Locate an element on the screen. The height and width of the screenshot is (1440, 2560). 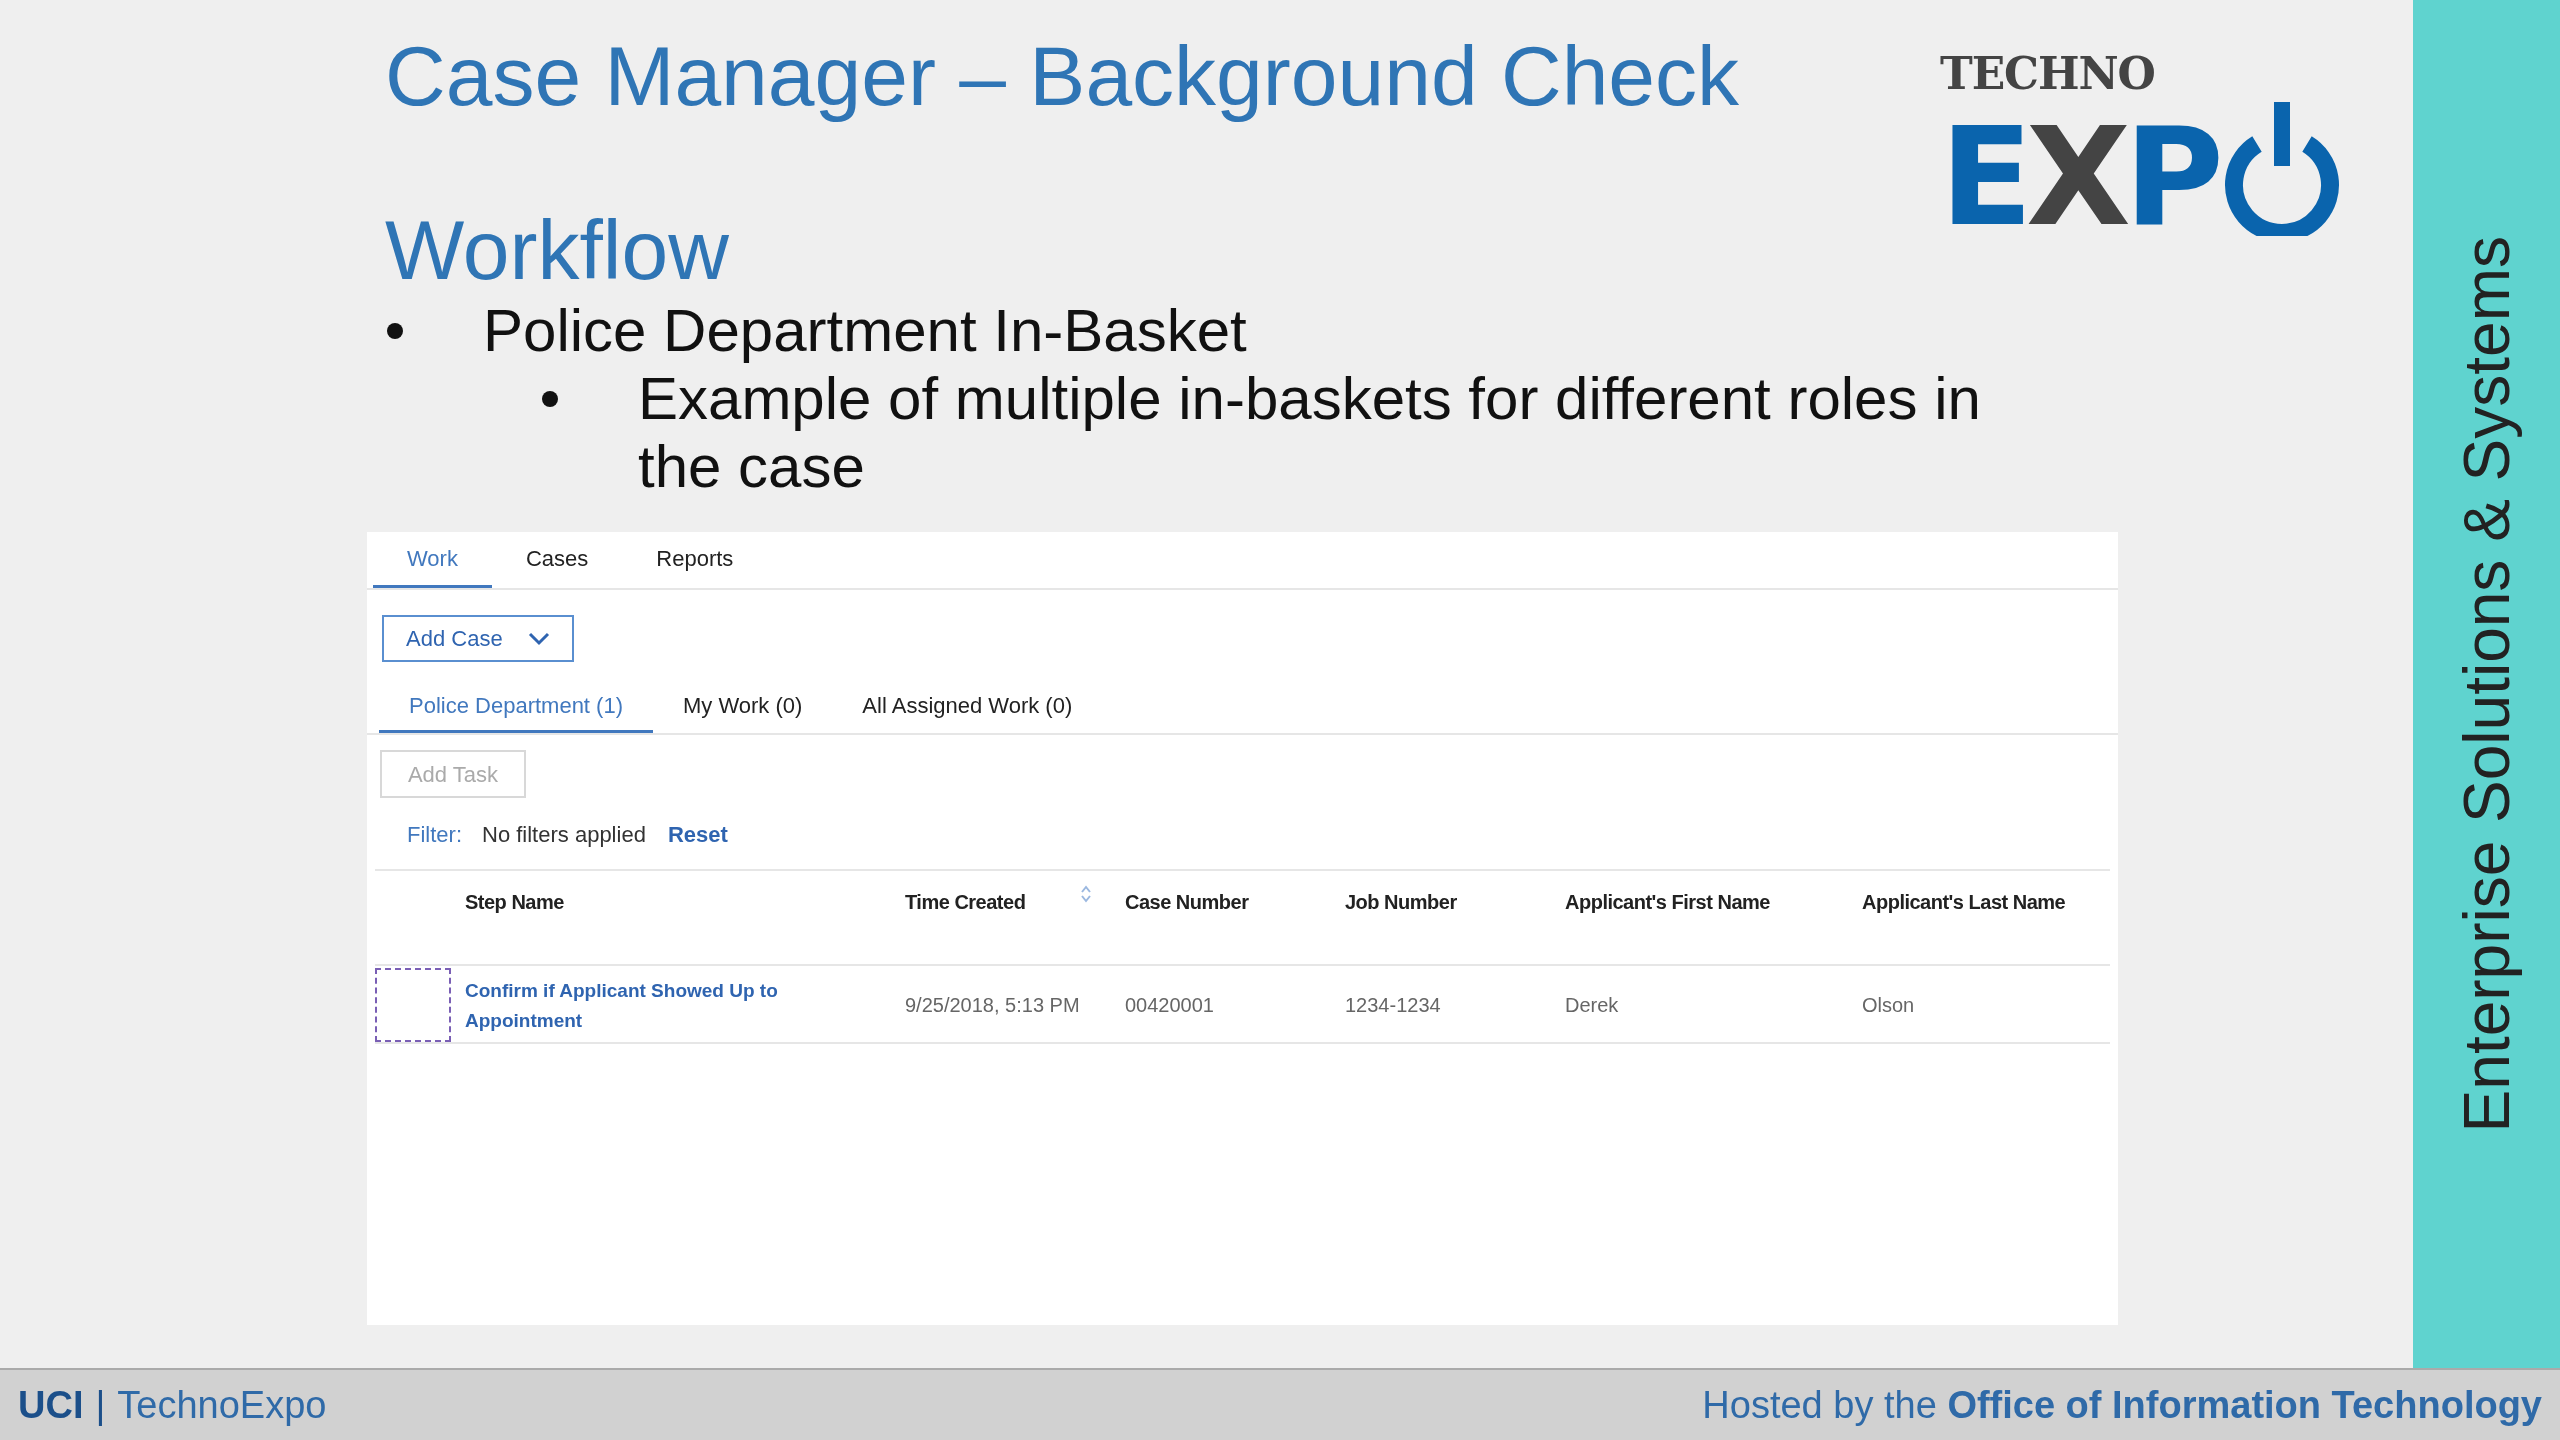
row-selector is located at coordinates (413, 1005).